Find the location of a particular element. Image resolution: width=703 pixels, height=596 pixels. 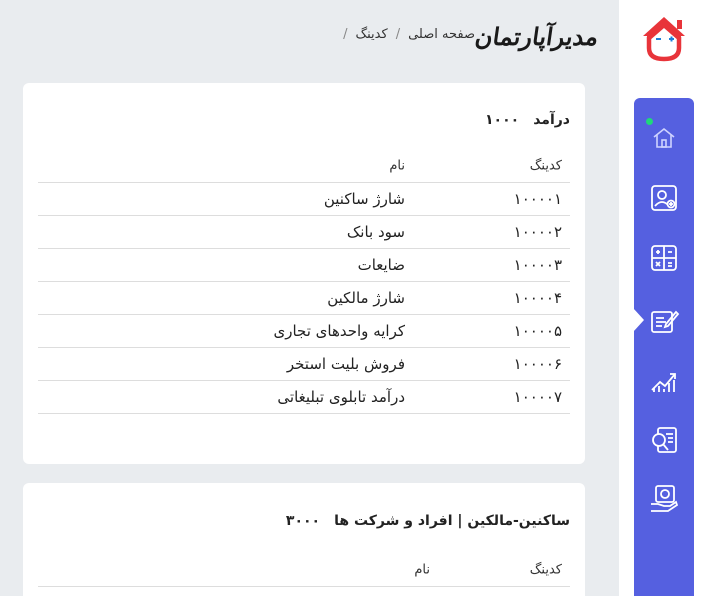

table-row: ۱۰۰۰۰۷ درآمد تابلوی تبلیغاتی is located at coordinates (304, 397).